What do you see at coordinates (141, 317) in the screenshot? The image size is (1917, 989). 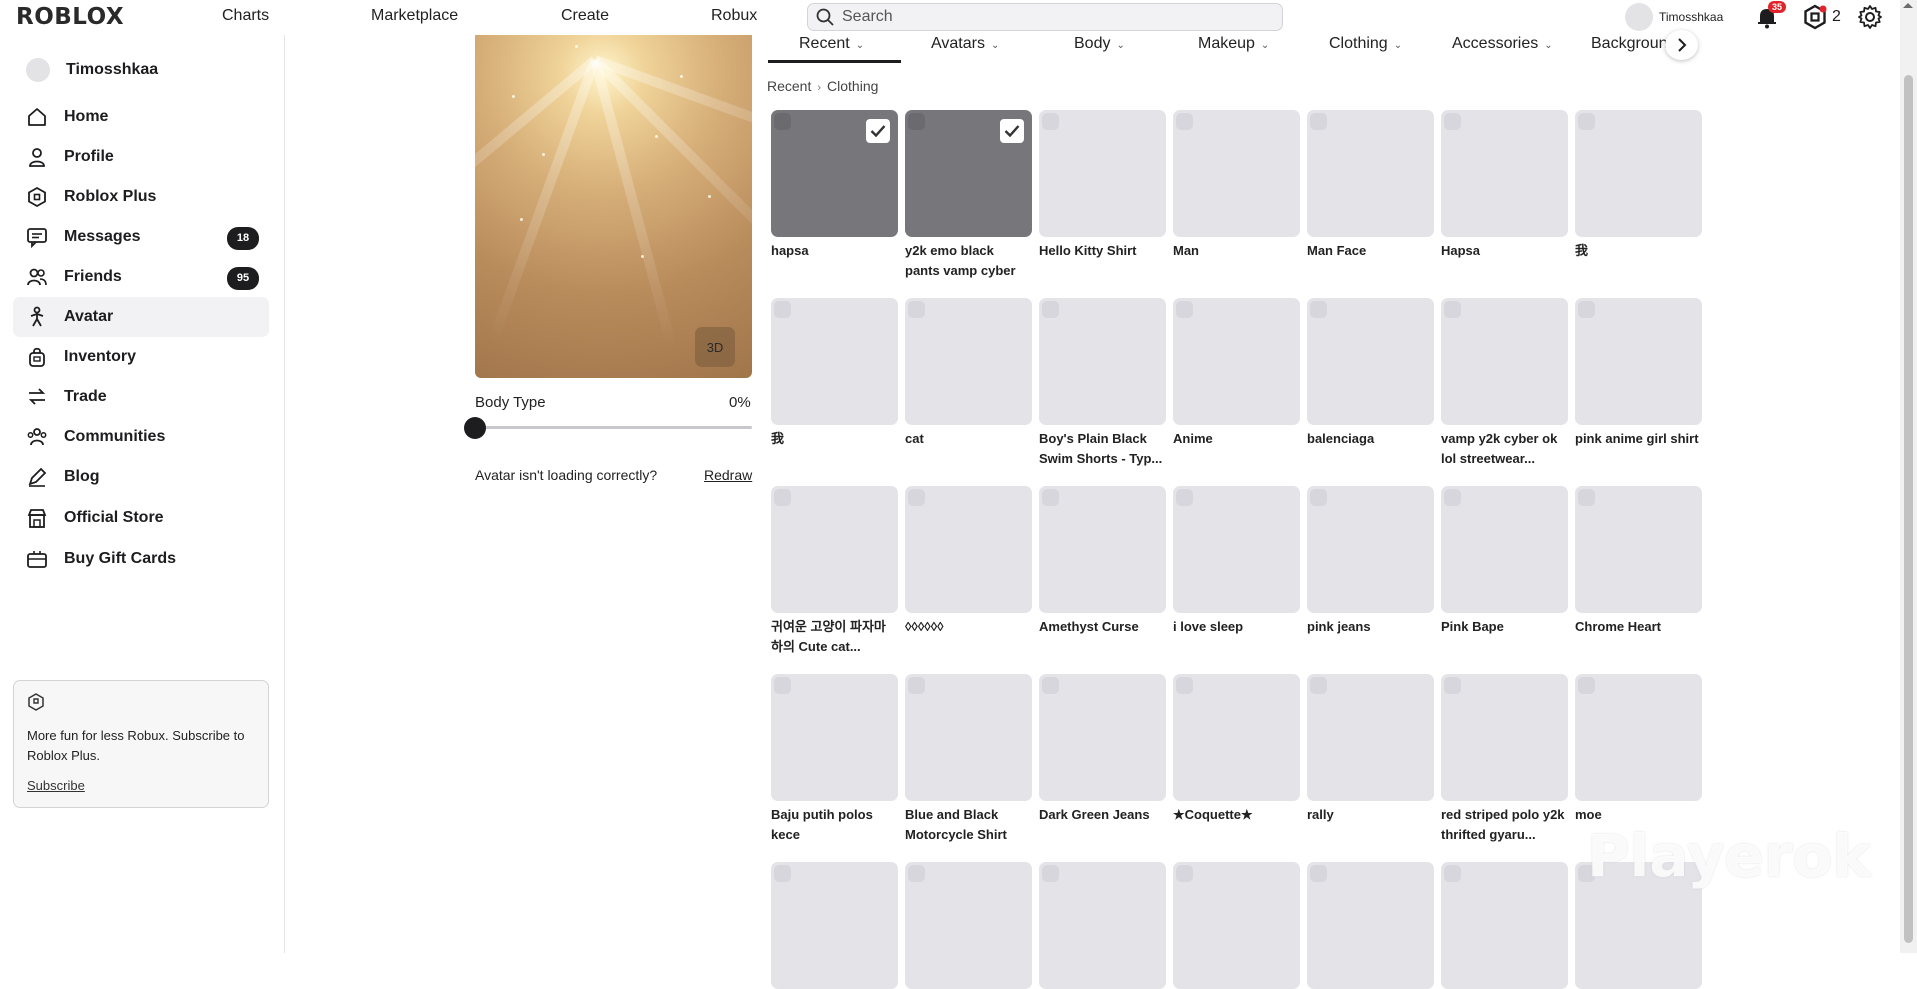 I see `sidebar-item-avatar: Avatar` at bounding box center [141, 317].